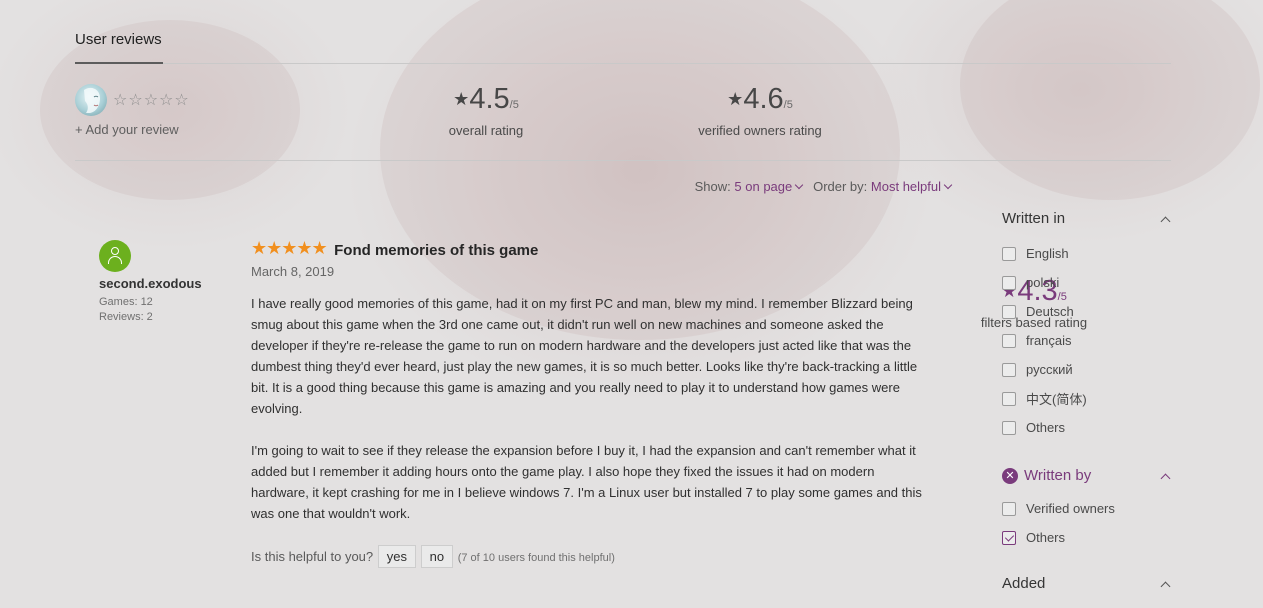 The height and width of the screenshot is (608, 1263). Describe the element at coordinates (293, 271) in the screenshot. I see `review-date: March 8, 2019` at that location.